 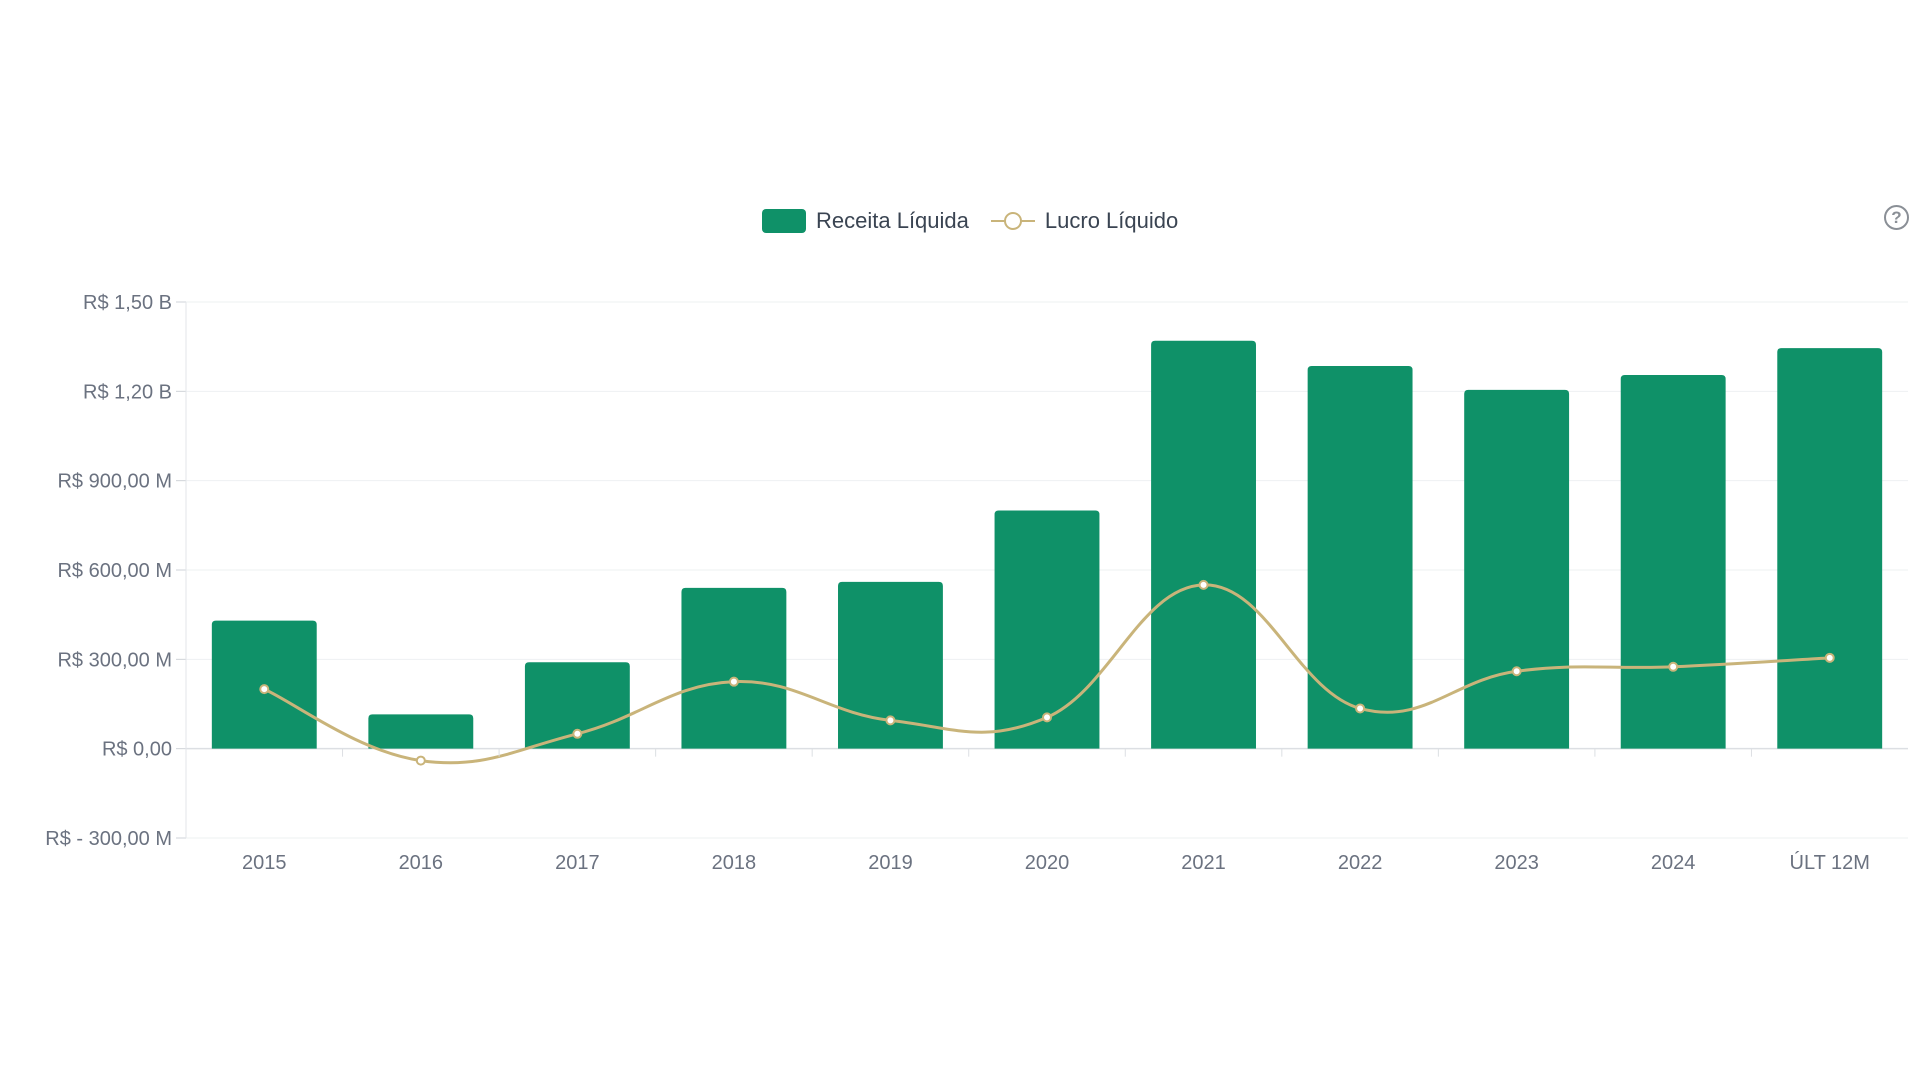 What do you see at coordinates (421, 863) in the screenshot?
I see `x-tick-label: 2016` at bounding box center [421, 863].